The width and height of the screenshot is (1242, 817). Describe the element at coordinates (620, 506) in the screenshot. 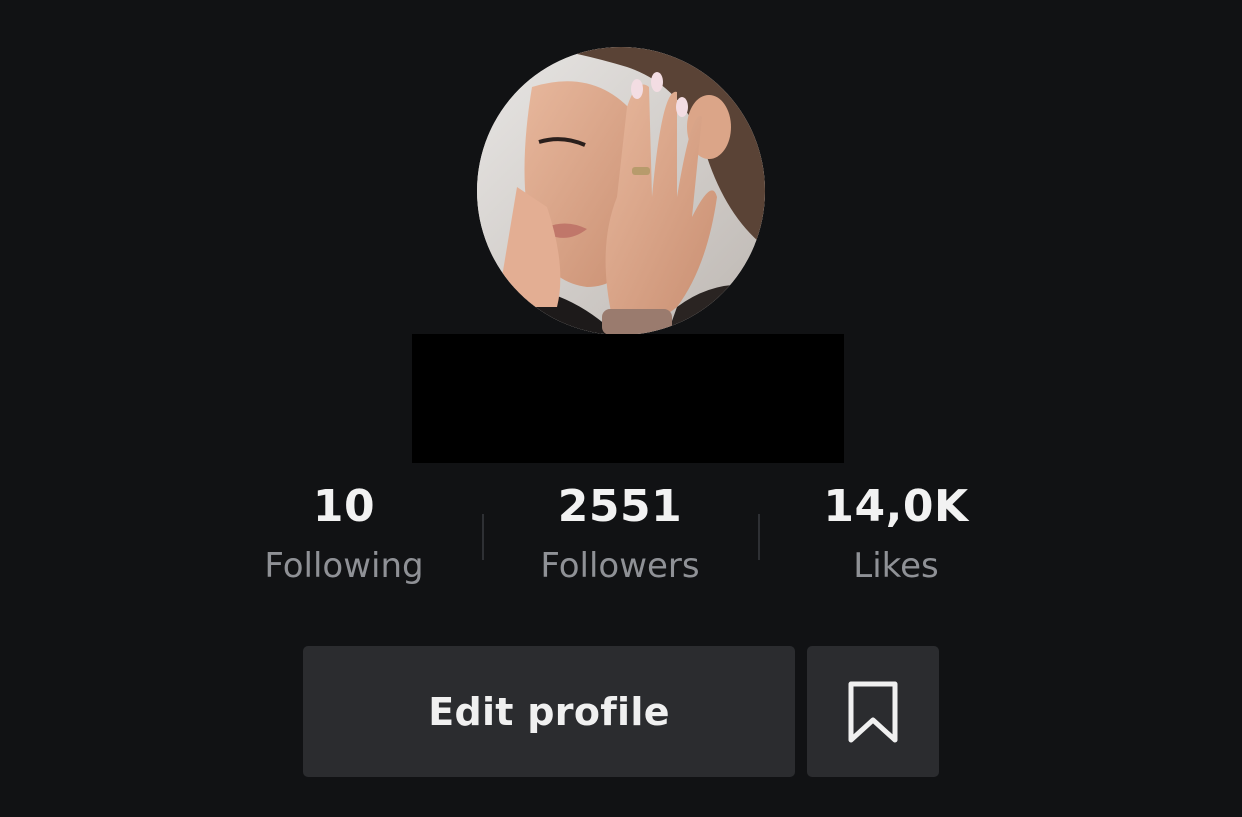

I see `followers-count: 2551` at that location.